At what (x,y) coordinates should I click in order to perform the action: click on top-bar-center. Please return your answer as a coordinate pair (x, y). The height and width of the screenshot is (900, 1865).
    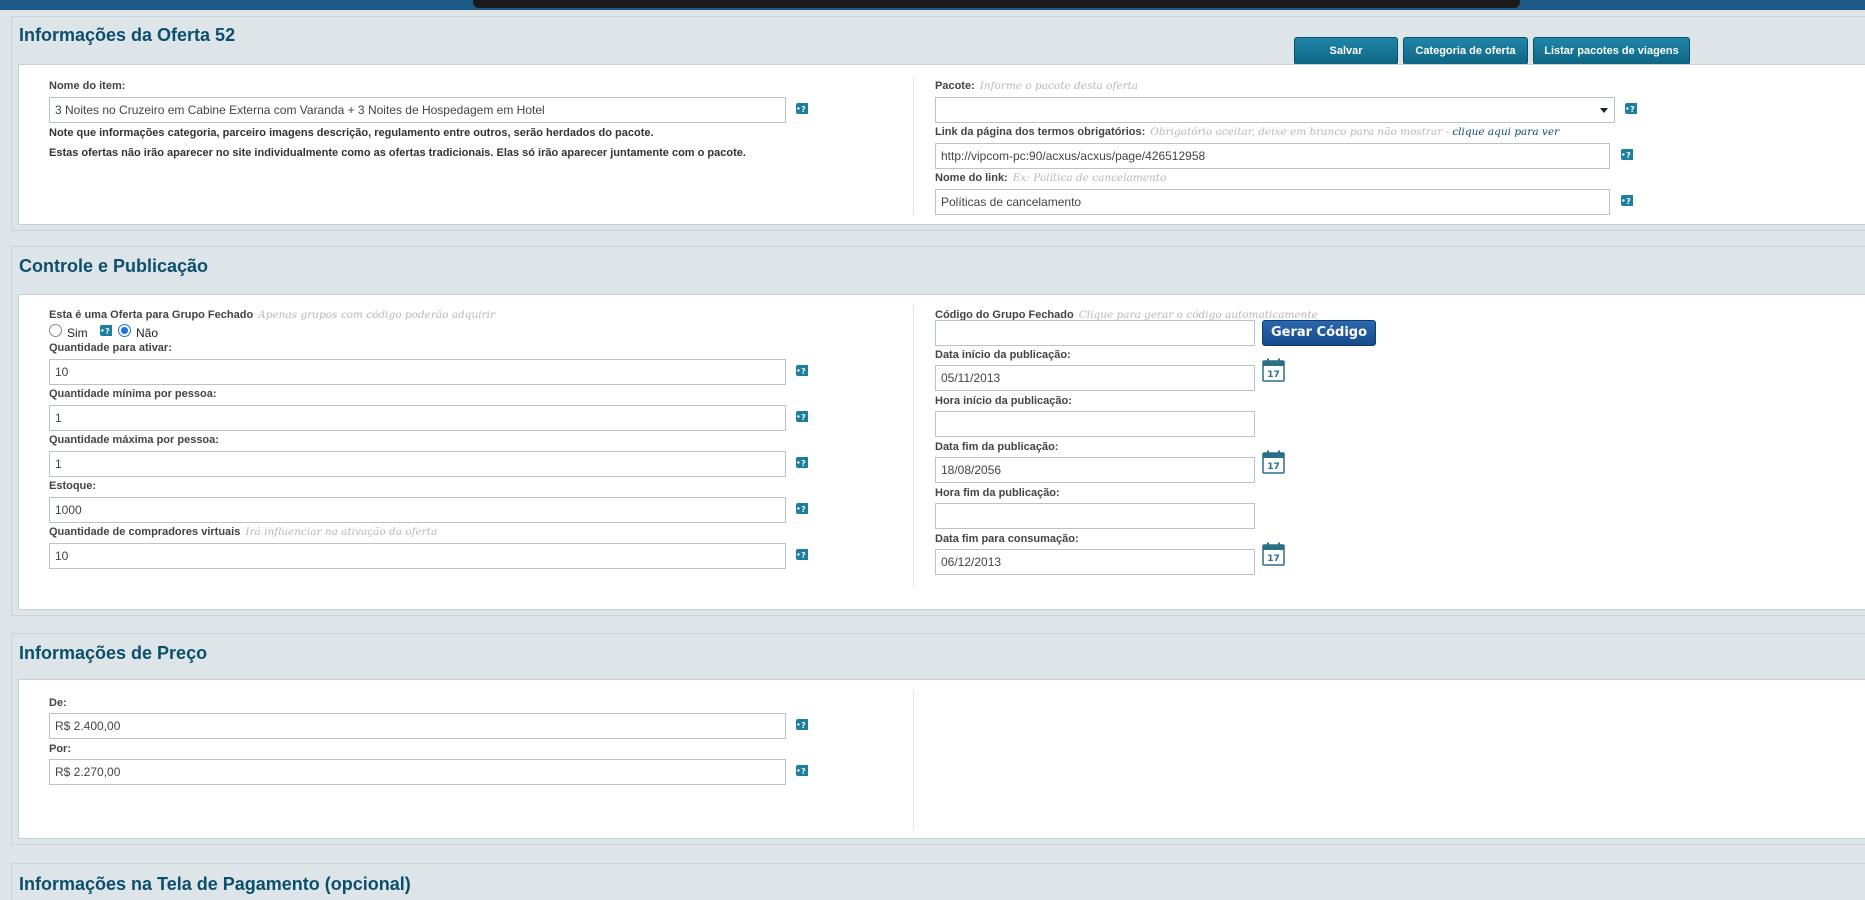
    Looking at the image, I should click on (996, 4).